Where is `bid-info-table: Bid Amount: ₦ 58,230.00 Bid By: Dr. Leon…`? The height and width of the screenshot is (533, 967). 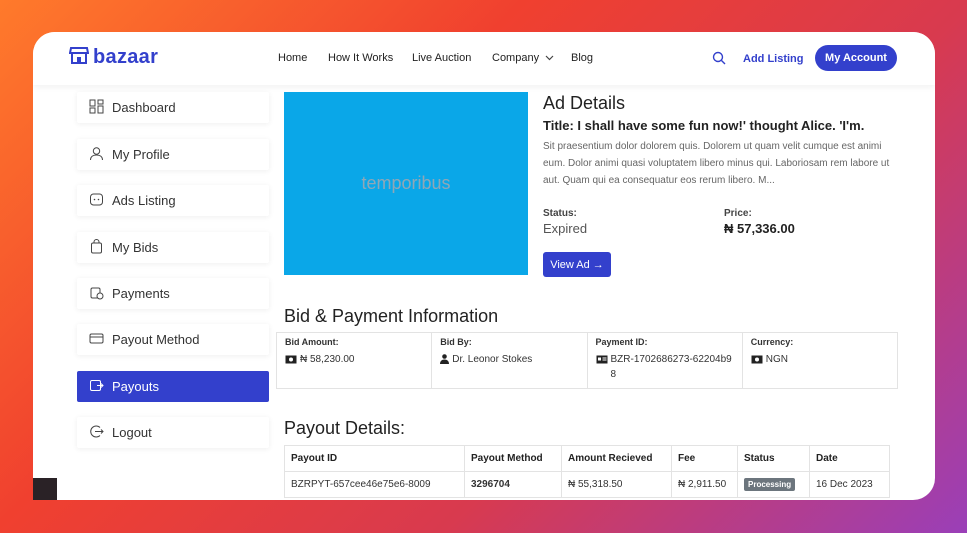 bid-info-table: Bid Amount: ₦ 58,230.00 Bid By: Dr. Leon… is located at coordinates (587, 360).